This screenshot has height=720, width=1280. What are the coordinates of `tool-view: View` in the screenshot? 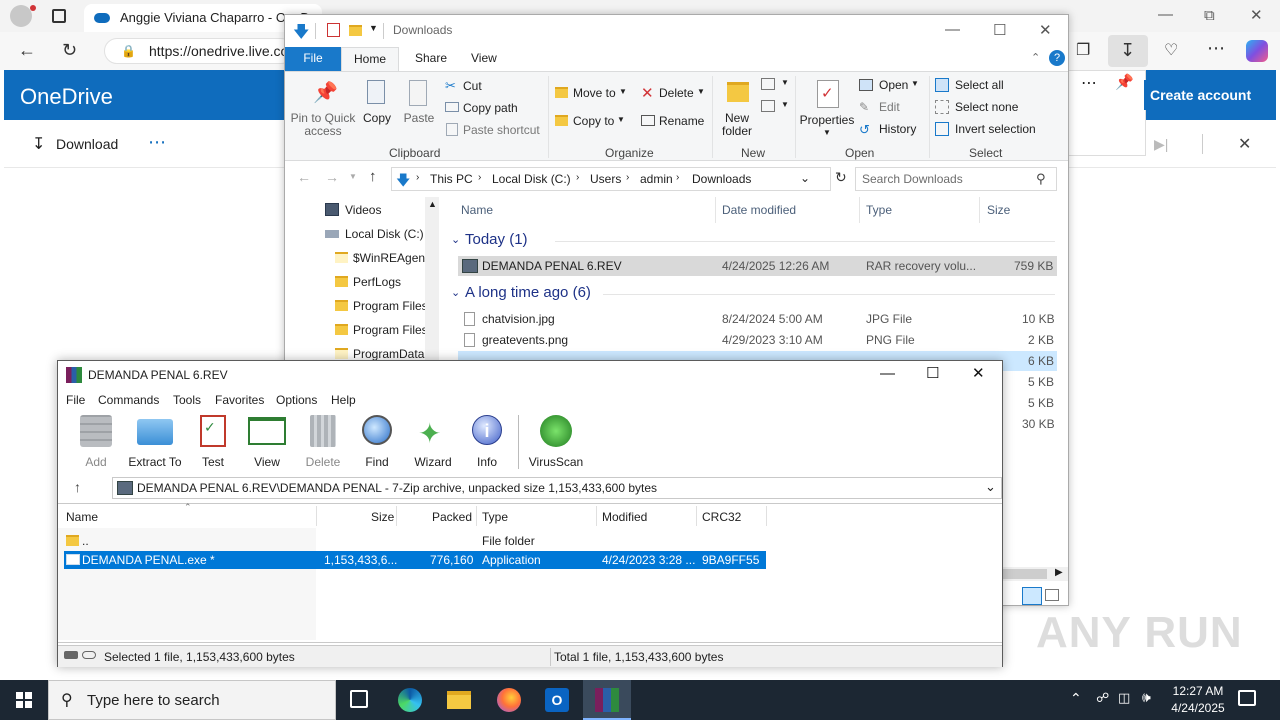 It's located at (267, 443).